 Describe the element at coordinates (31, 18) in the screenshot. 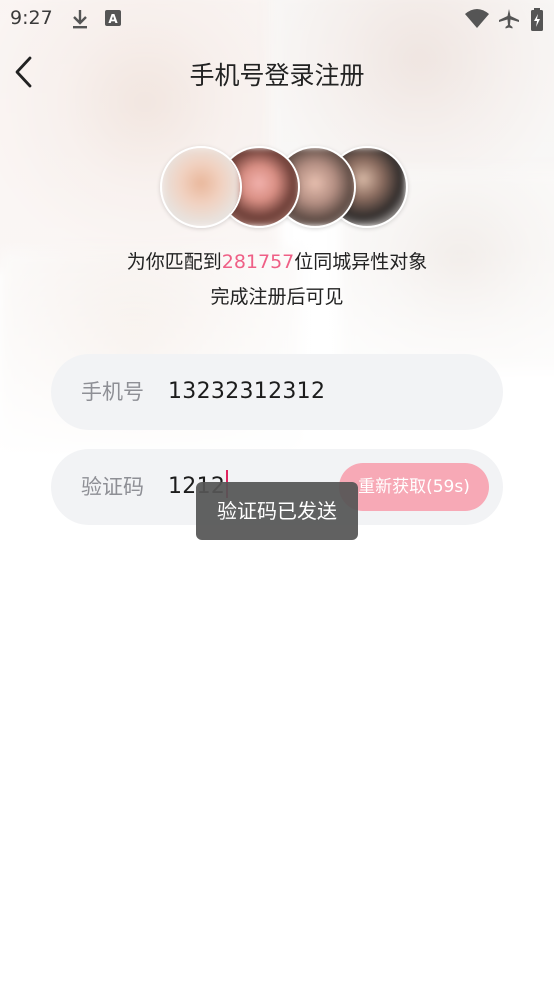

I see `status-time: 9:27` at that location.